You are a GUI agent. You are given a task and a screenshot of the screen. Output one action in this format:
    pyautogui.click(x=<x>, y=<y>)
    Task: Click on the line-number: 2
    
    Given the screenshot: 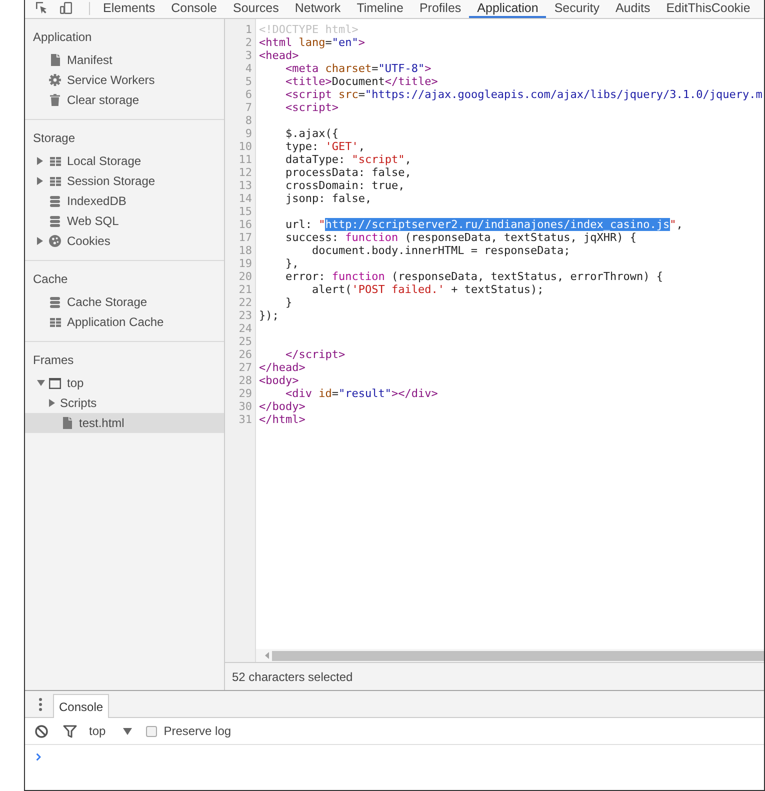 What is the action you would take?
    pyautogui.click(x=248, y=42)
    